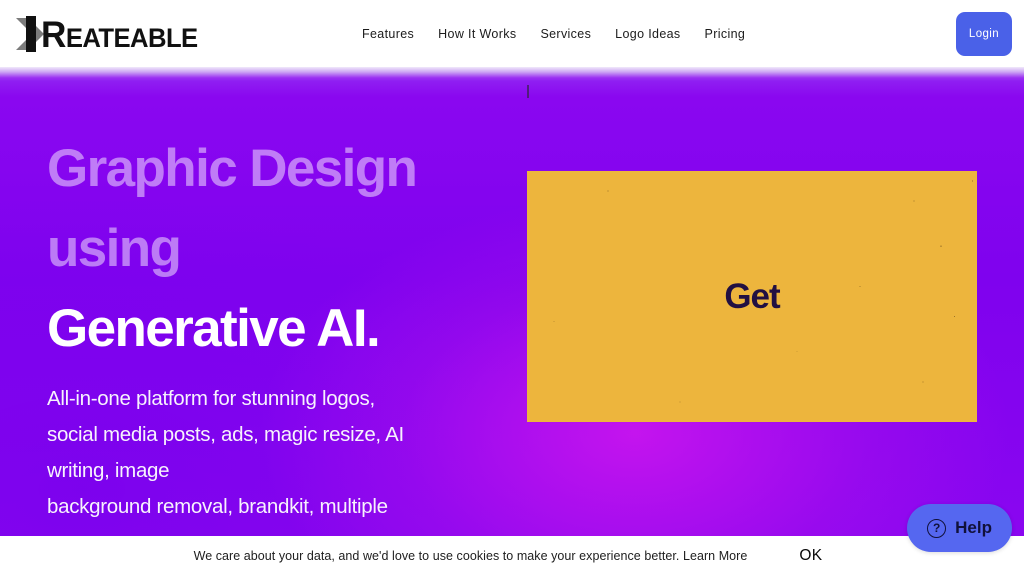 Image resolution: width=1024 pixels, height=576 pixels. What do you see at coordinates (232, 168) in the screenshot?
I see `hero-headline-line-1: Graphic Design` at bounding box center [232, 168].